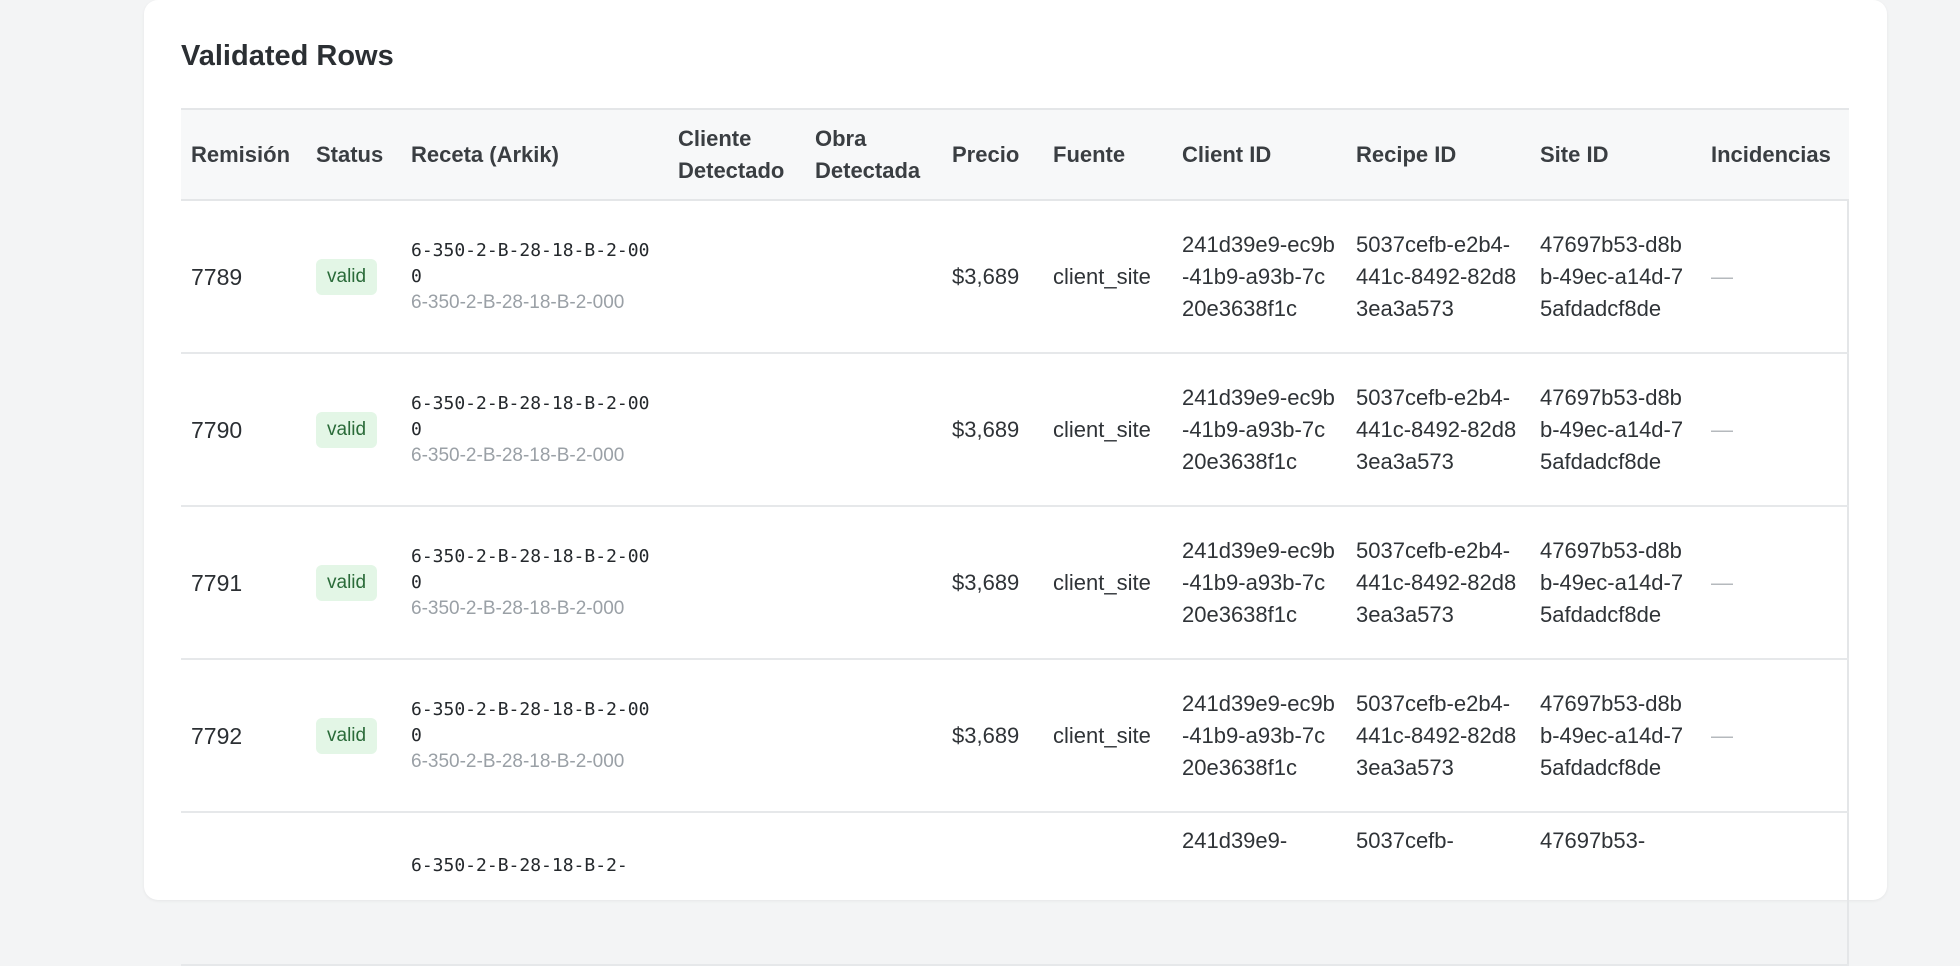  Describe the element at coordinates (1775, 154) in the screenshot. I see `column-header-incidencias: Incidencias` at that location.